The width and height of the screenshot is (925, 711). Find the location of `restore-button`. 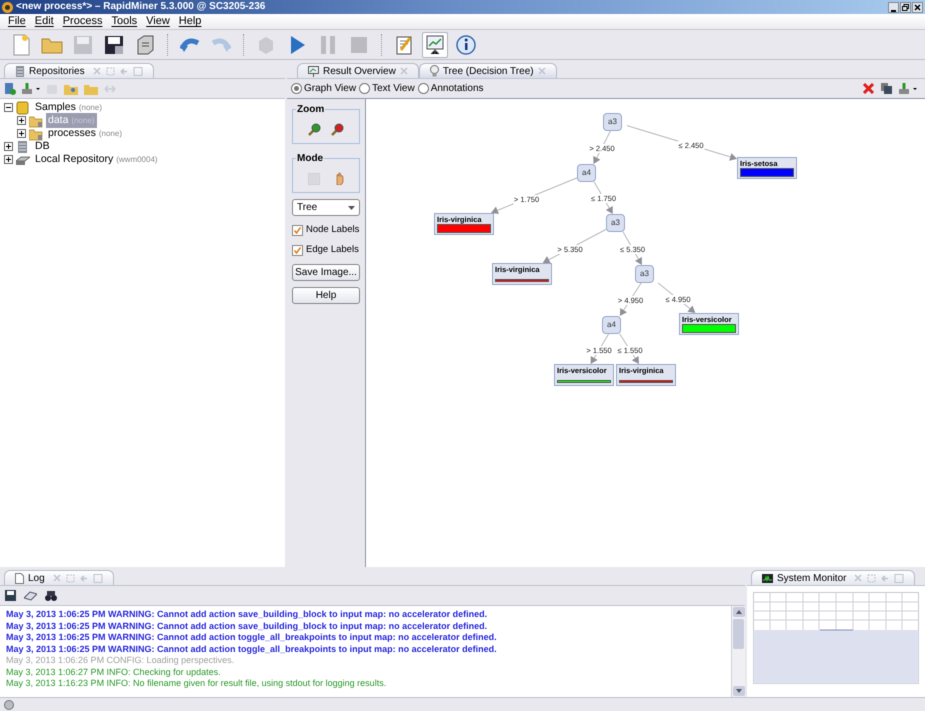

restore-button is located at coordinates (905, 7).